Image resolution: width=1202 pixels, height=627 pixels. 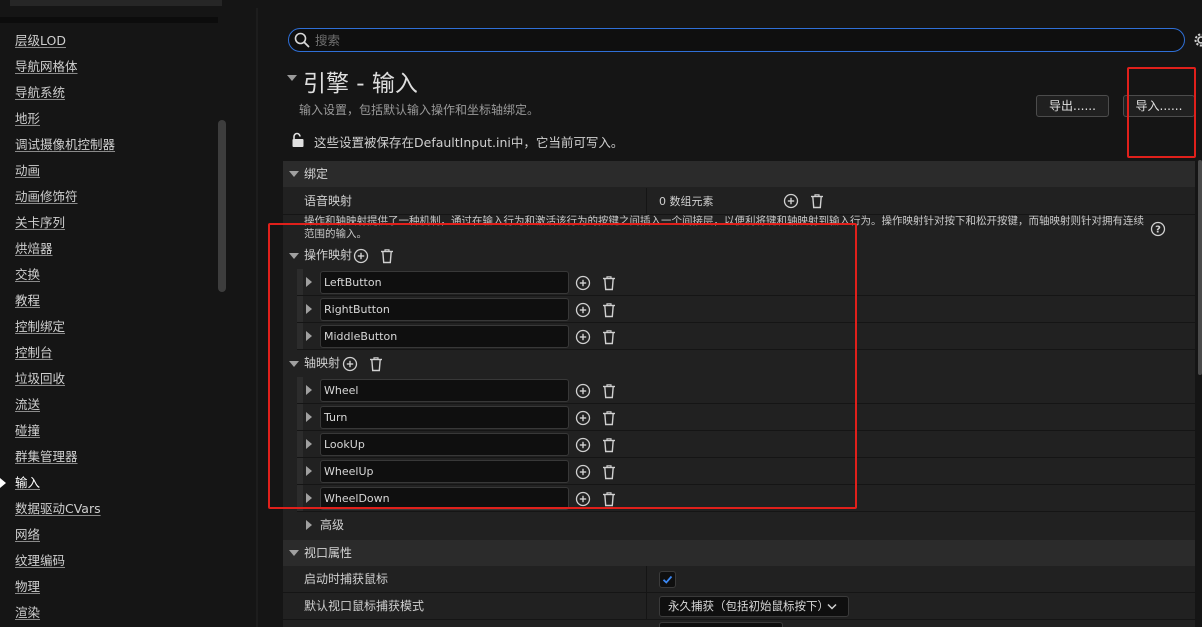 What do you see at coordinates (302, 40) in the screenshot?
I see `search-icon` at bounding box center [302, 40].